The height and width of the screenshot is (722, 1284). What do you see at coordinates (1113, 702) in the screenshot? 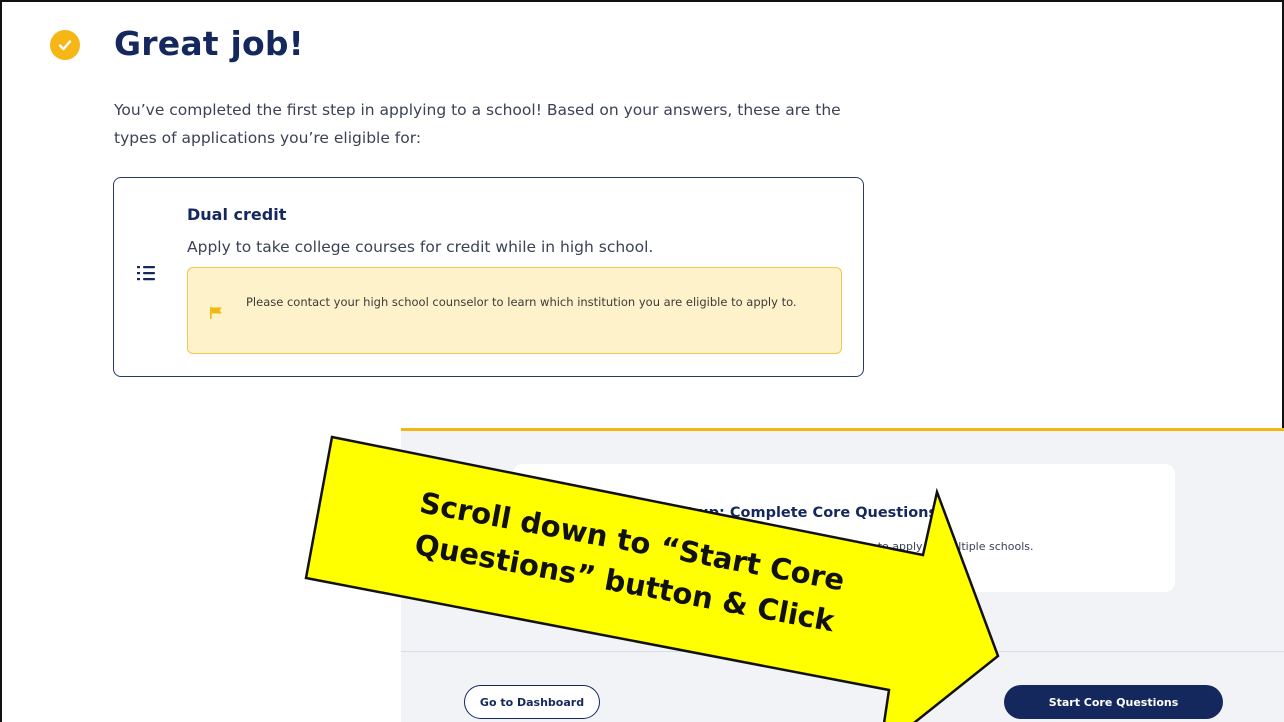
I see `start-core-questions-button: Start Core Questions` at bounding box center [1113, 702].